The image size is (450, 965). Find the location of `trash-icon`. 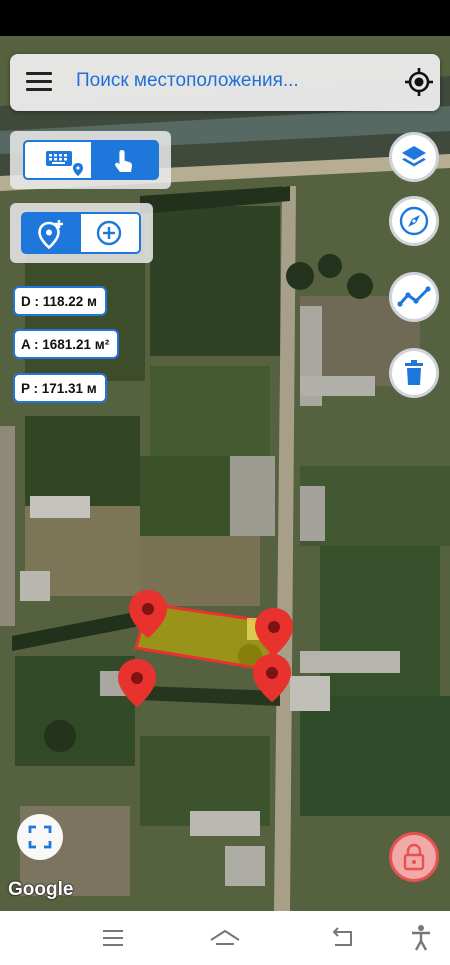

trash-icon is located at coordinates (414, 372).